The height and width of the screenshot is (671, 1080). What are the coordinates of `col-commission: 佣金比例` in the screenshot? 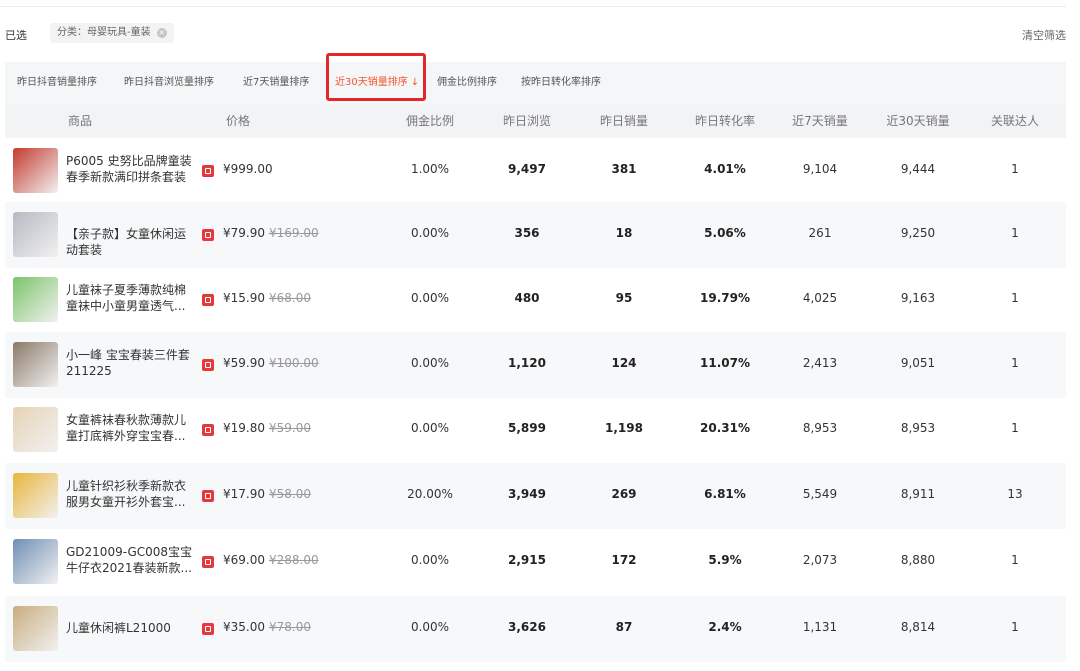 It's located at (429, 121).